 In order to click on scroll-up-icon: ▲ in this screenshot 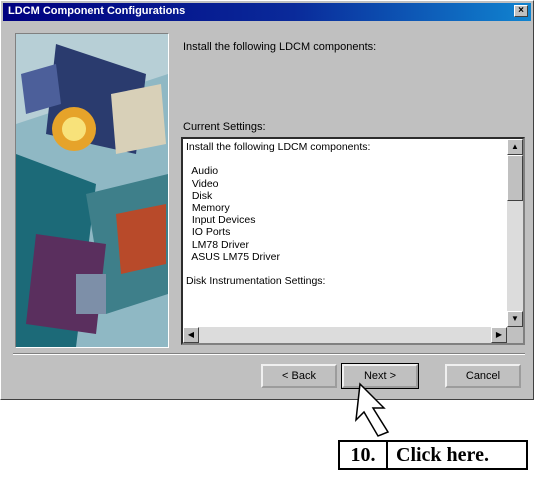, I will do `click(515, 147)`.